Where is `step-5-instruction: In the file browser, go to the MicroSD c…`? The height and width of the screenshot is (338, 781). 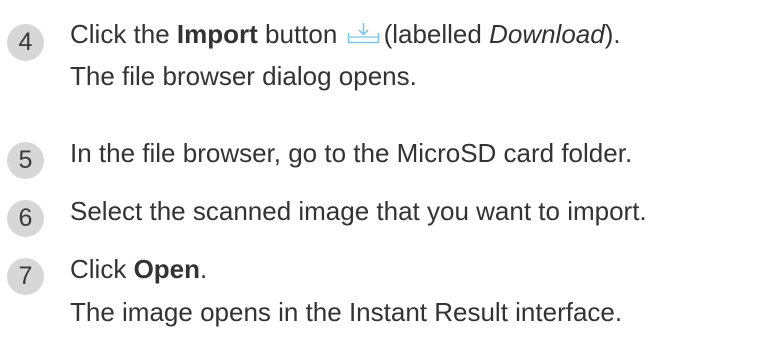
step-5-instruction: In the file browser, go to the MicroSD c… is located at coordinates (351, 153).